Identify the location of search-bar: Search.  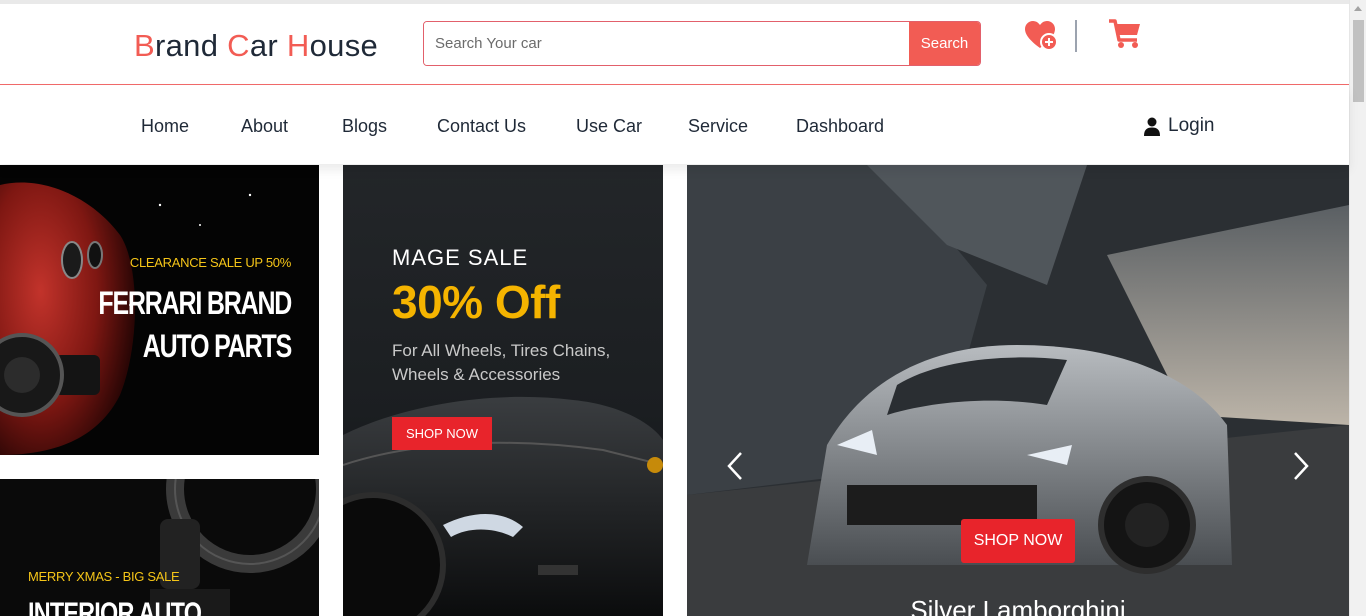
(702, 43).